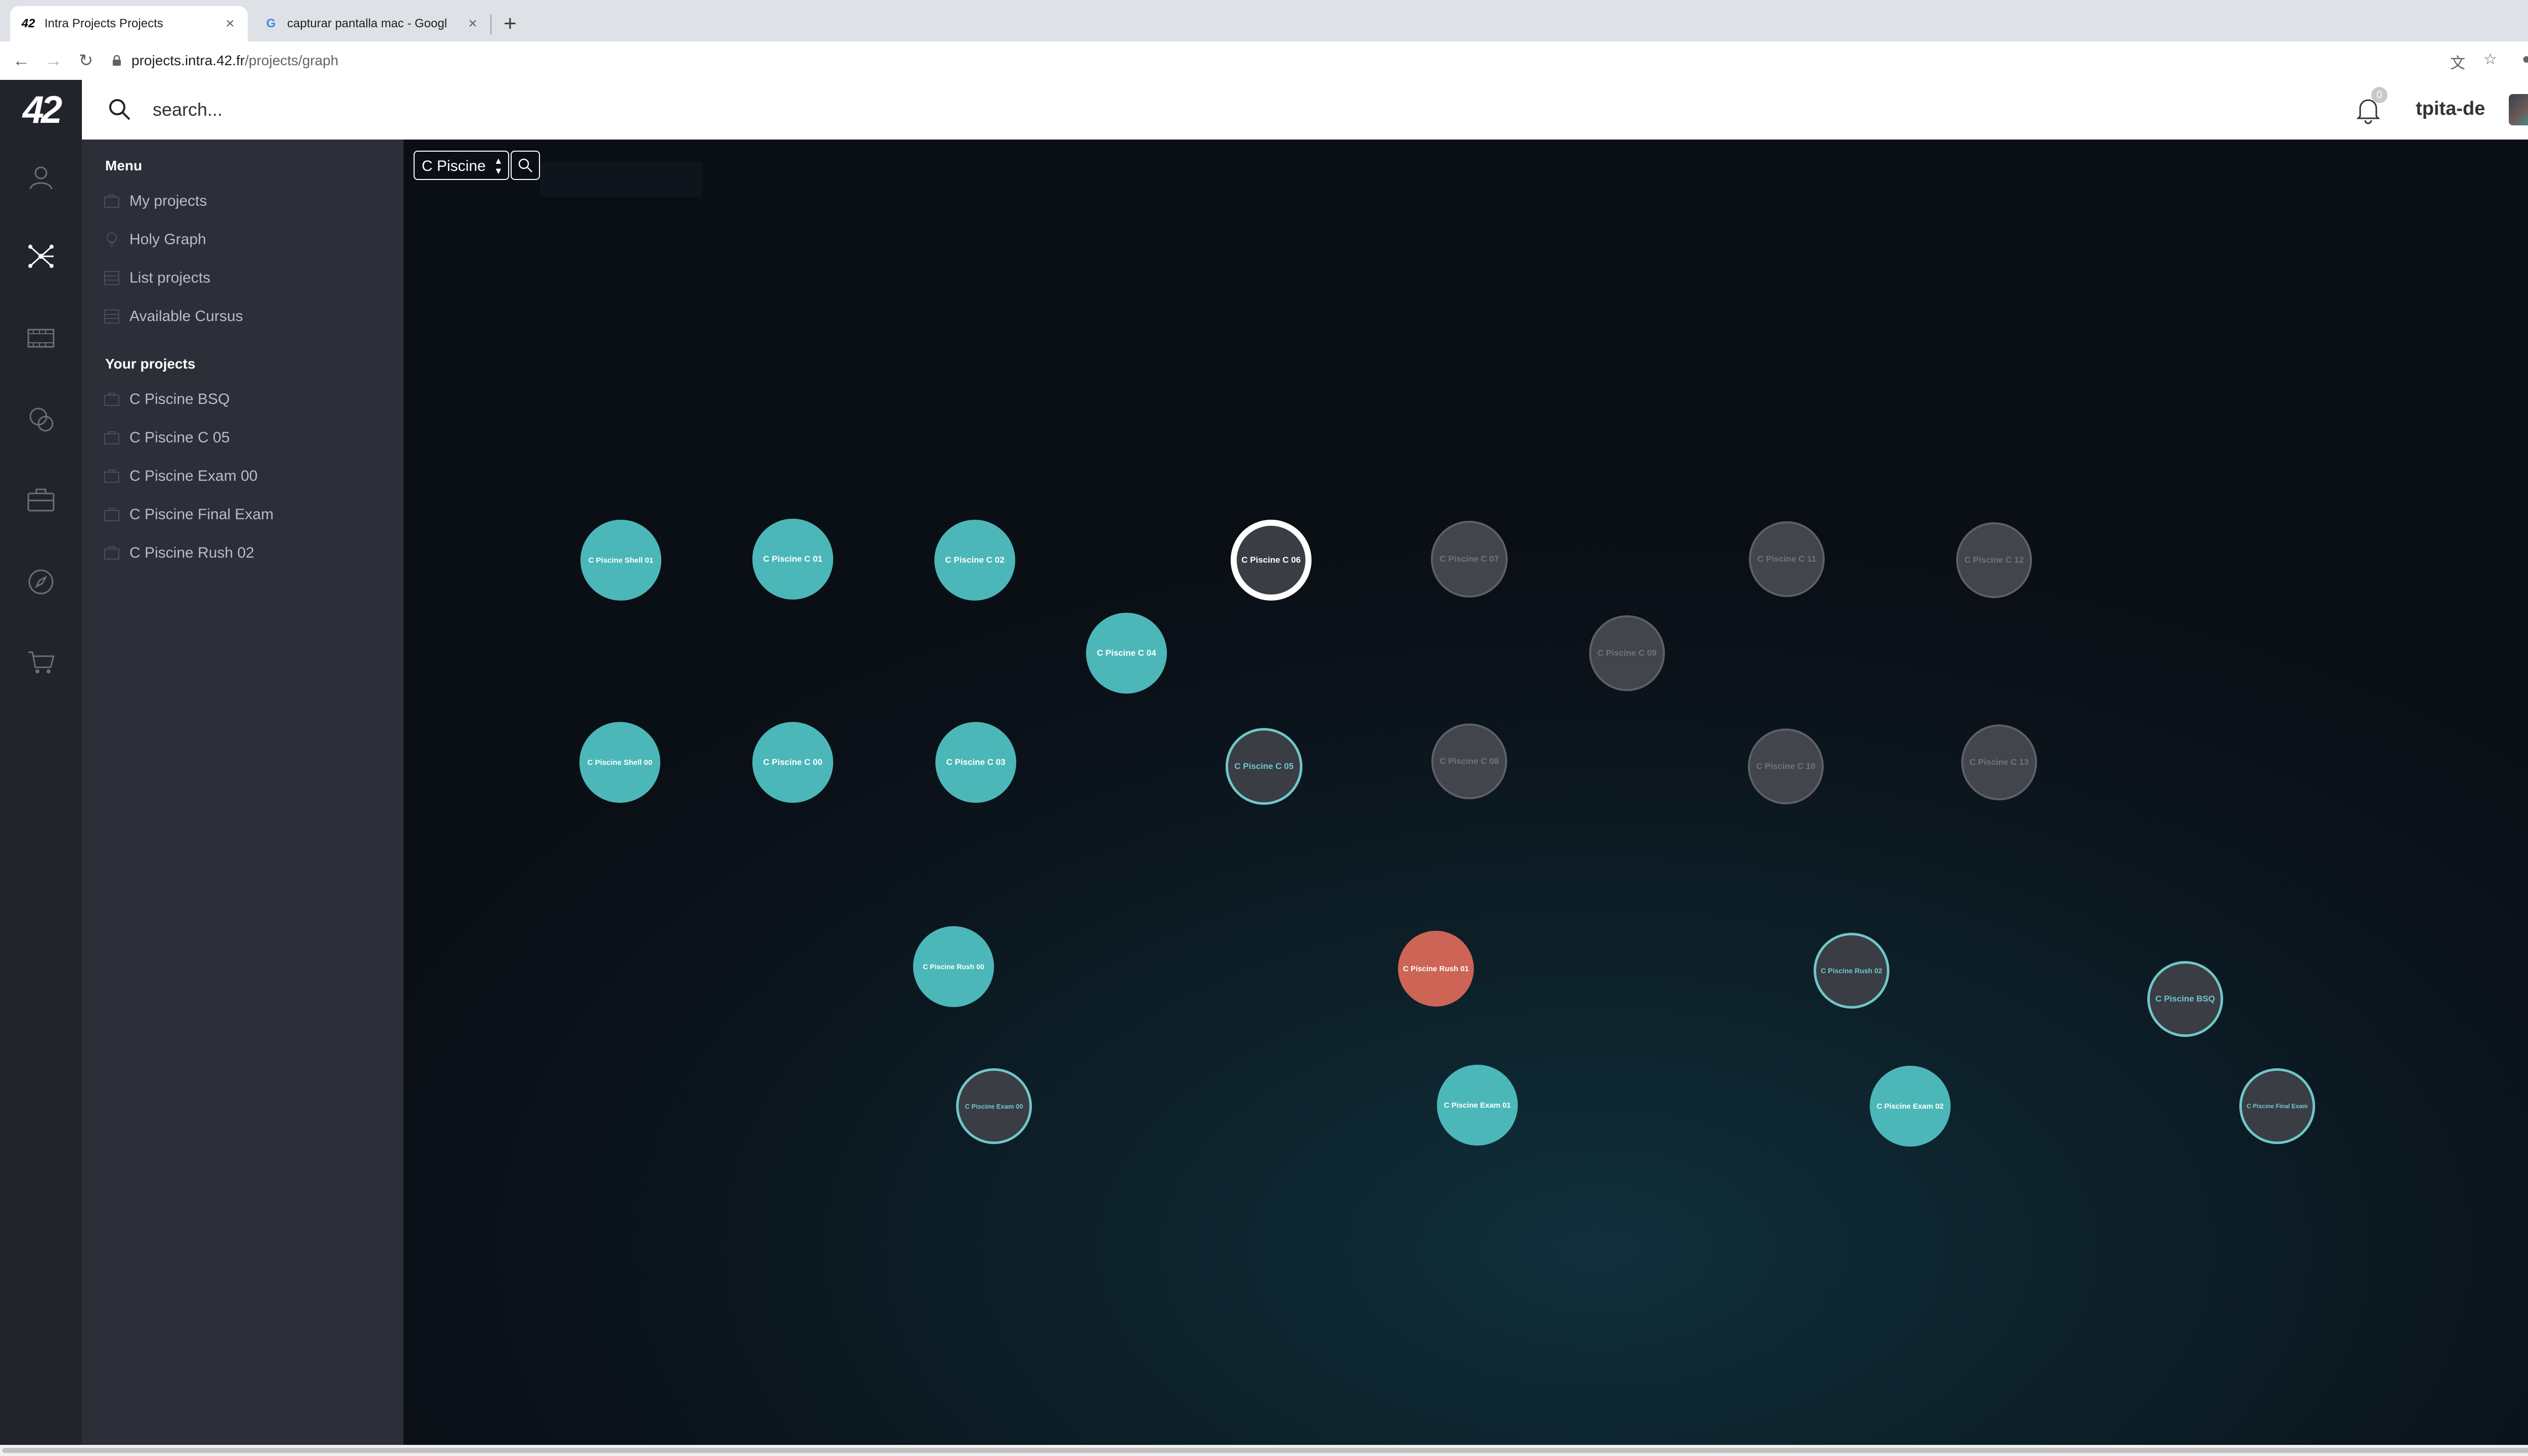 The height and width of the screenshot is (1456, 2528). I want to click on project-node-label: C Piscine C 03, so click(976, 762).